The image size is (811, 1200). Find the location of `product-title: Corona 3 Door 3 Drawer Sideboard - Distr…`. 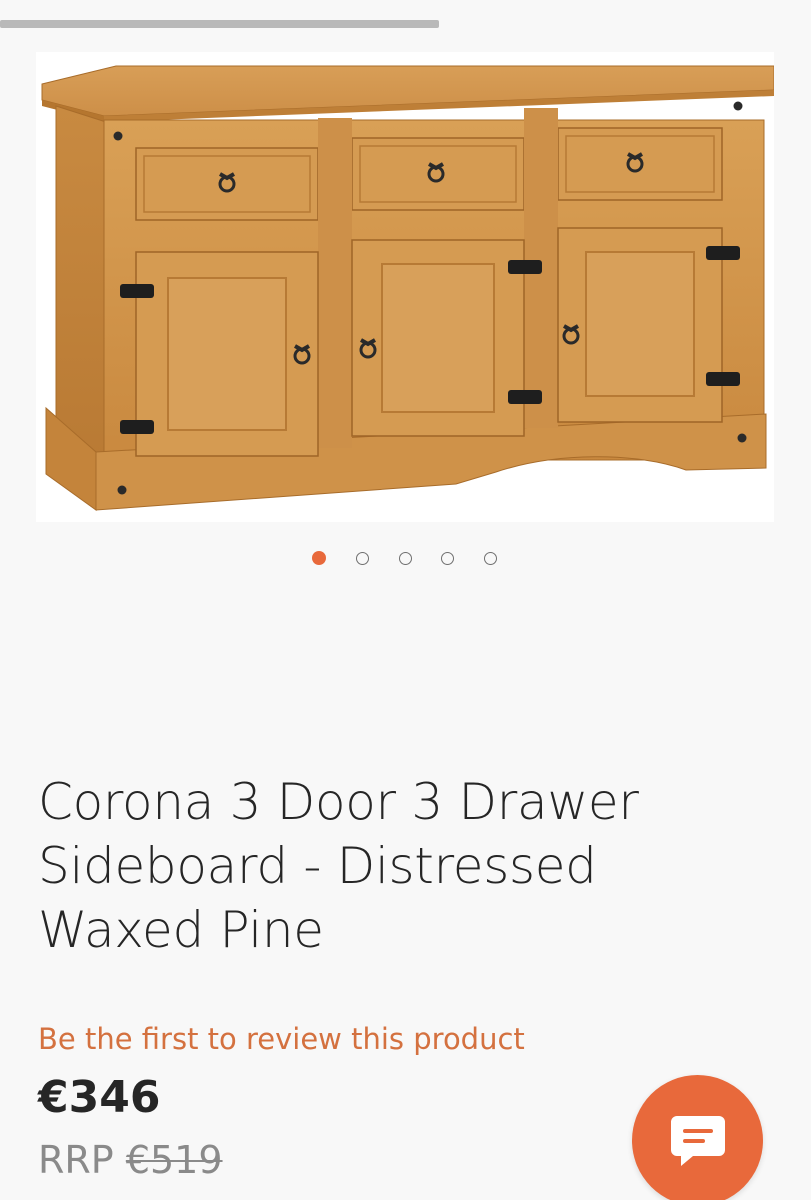

product-title: Corona 3 Door 3 Drawer Sideboard - Distr… is located at coordinates (338, 866).